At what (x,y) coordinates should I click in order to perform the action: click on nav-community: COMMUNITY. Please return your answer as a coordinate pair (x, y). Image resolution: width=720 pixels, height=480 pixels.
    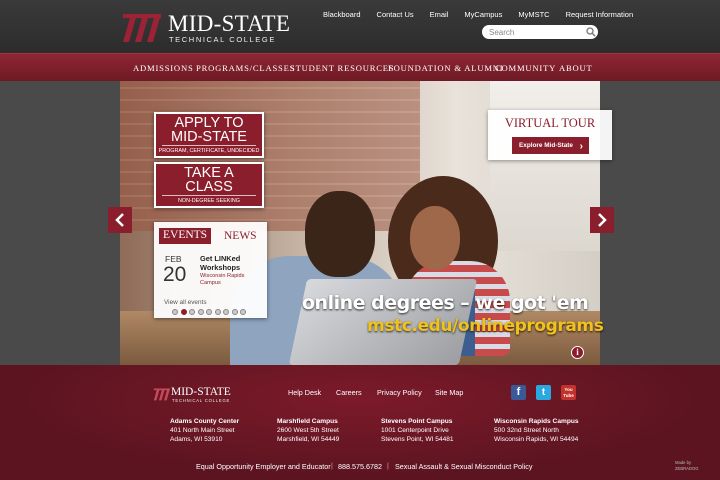
    Looking at the image, I should click on (525, 68).